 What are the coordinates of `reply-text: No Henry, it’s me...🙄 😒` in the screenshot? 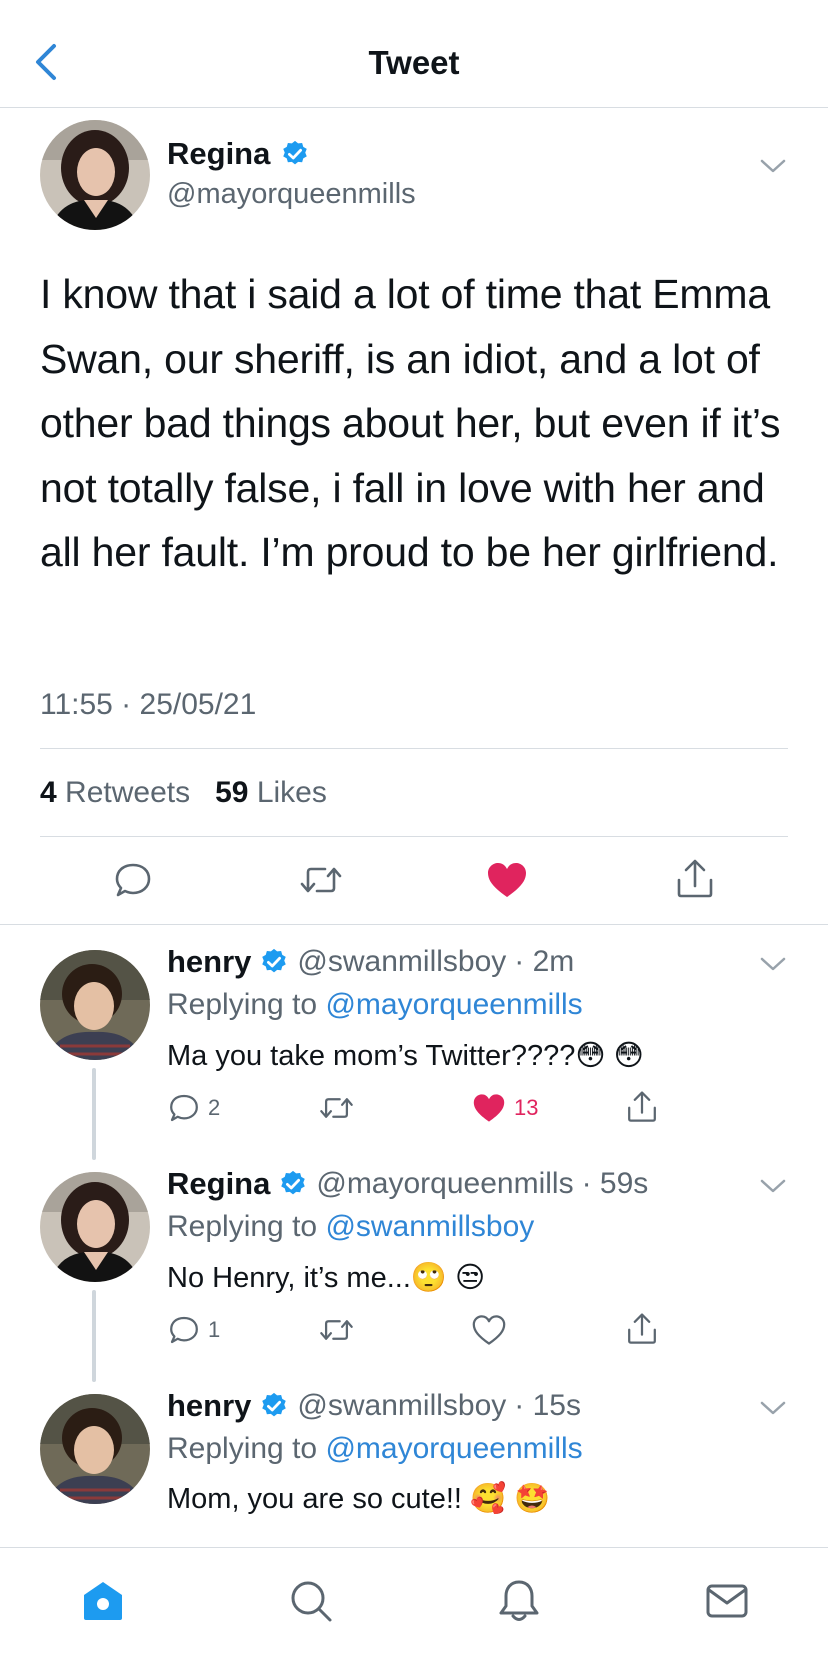 It's located at (326, 1278).